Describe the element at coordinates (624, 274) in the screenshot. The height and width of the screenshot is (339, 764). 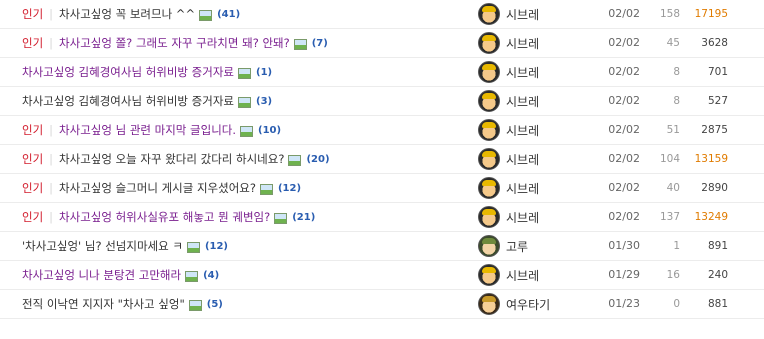
I see `post-date: 01/29` at that location.